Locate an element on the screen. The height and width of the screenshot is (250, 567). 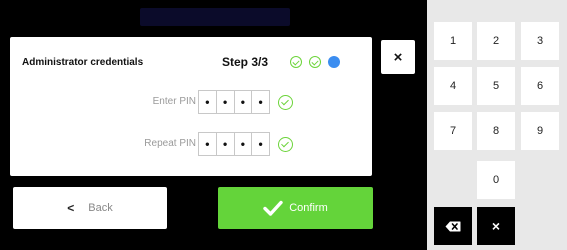
key-8: 8 is located at coordinates (496, 131).